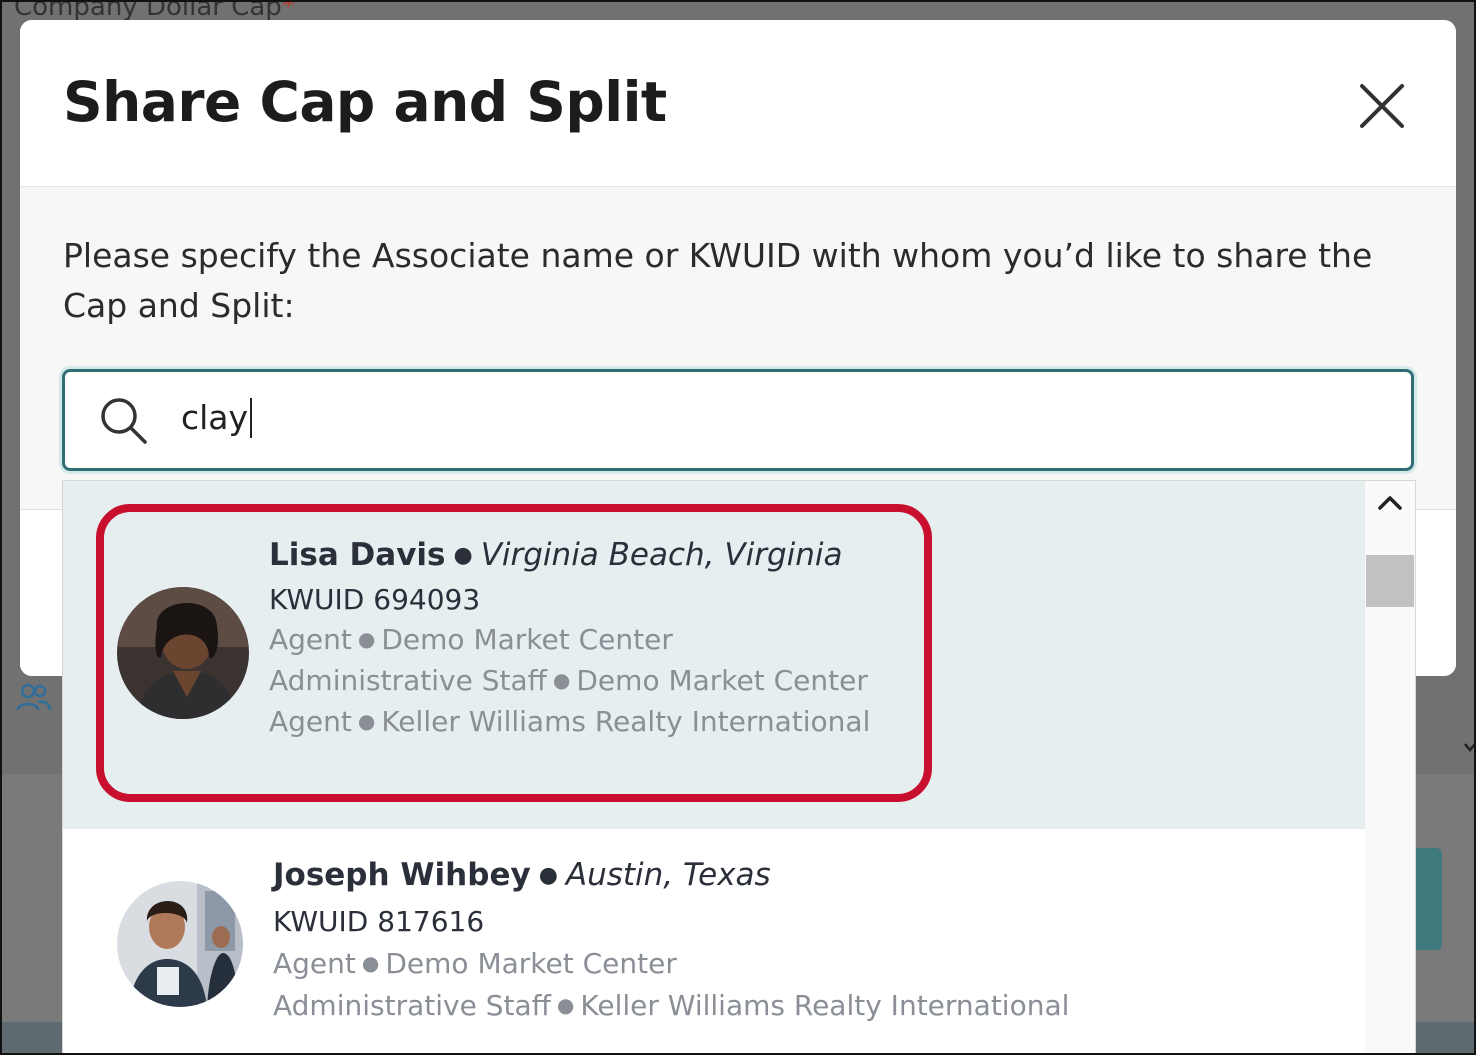 The image size is (1476, 1055). What do you see at coordinates (668, 875) in the screenshot?
I see `result-location: Austin, Texas` at bounding box center [668, 875].